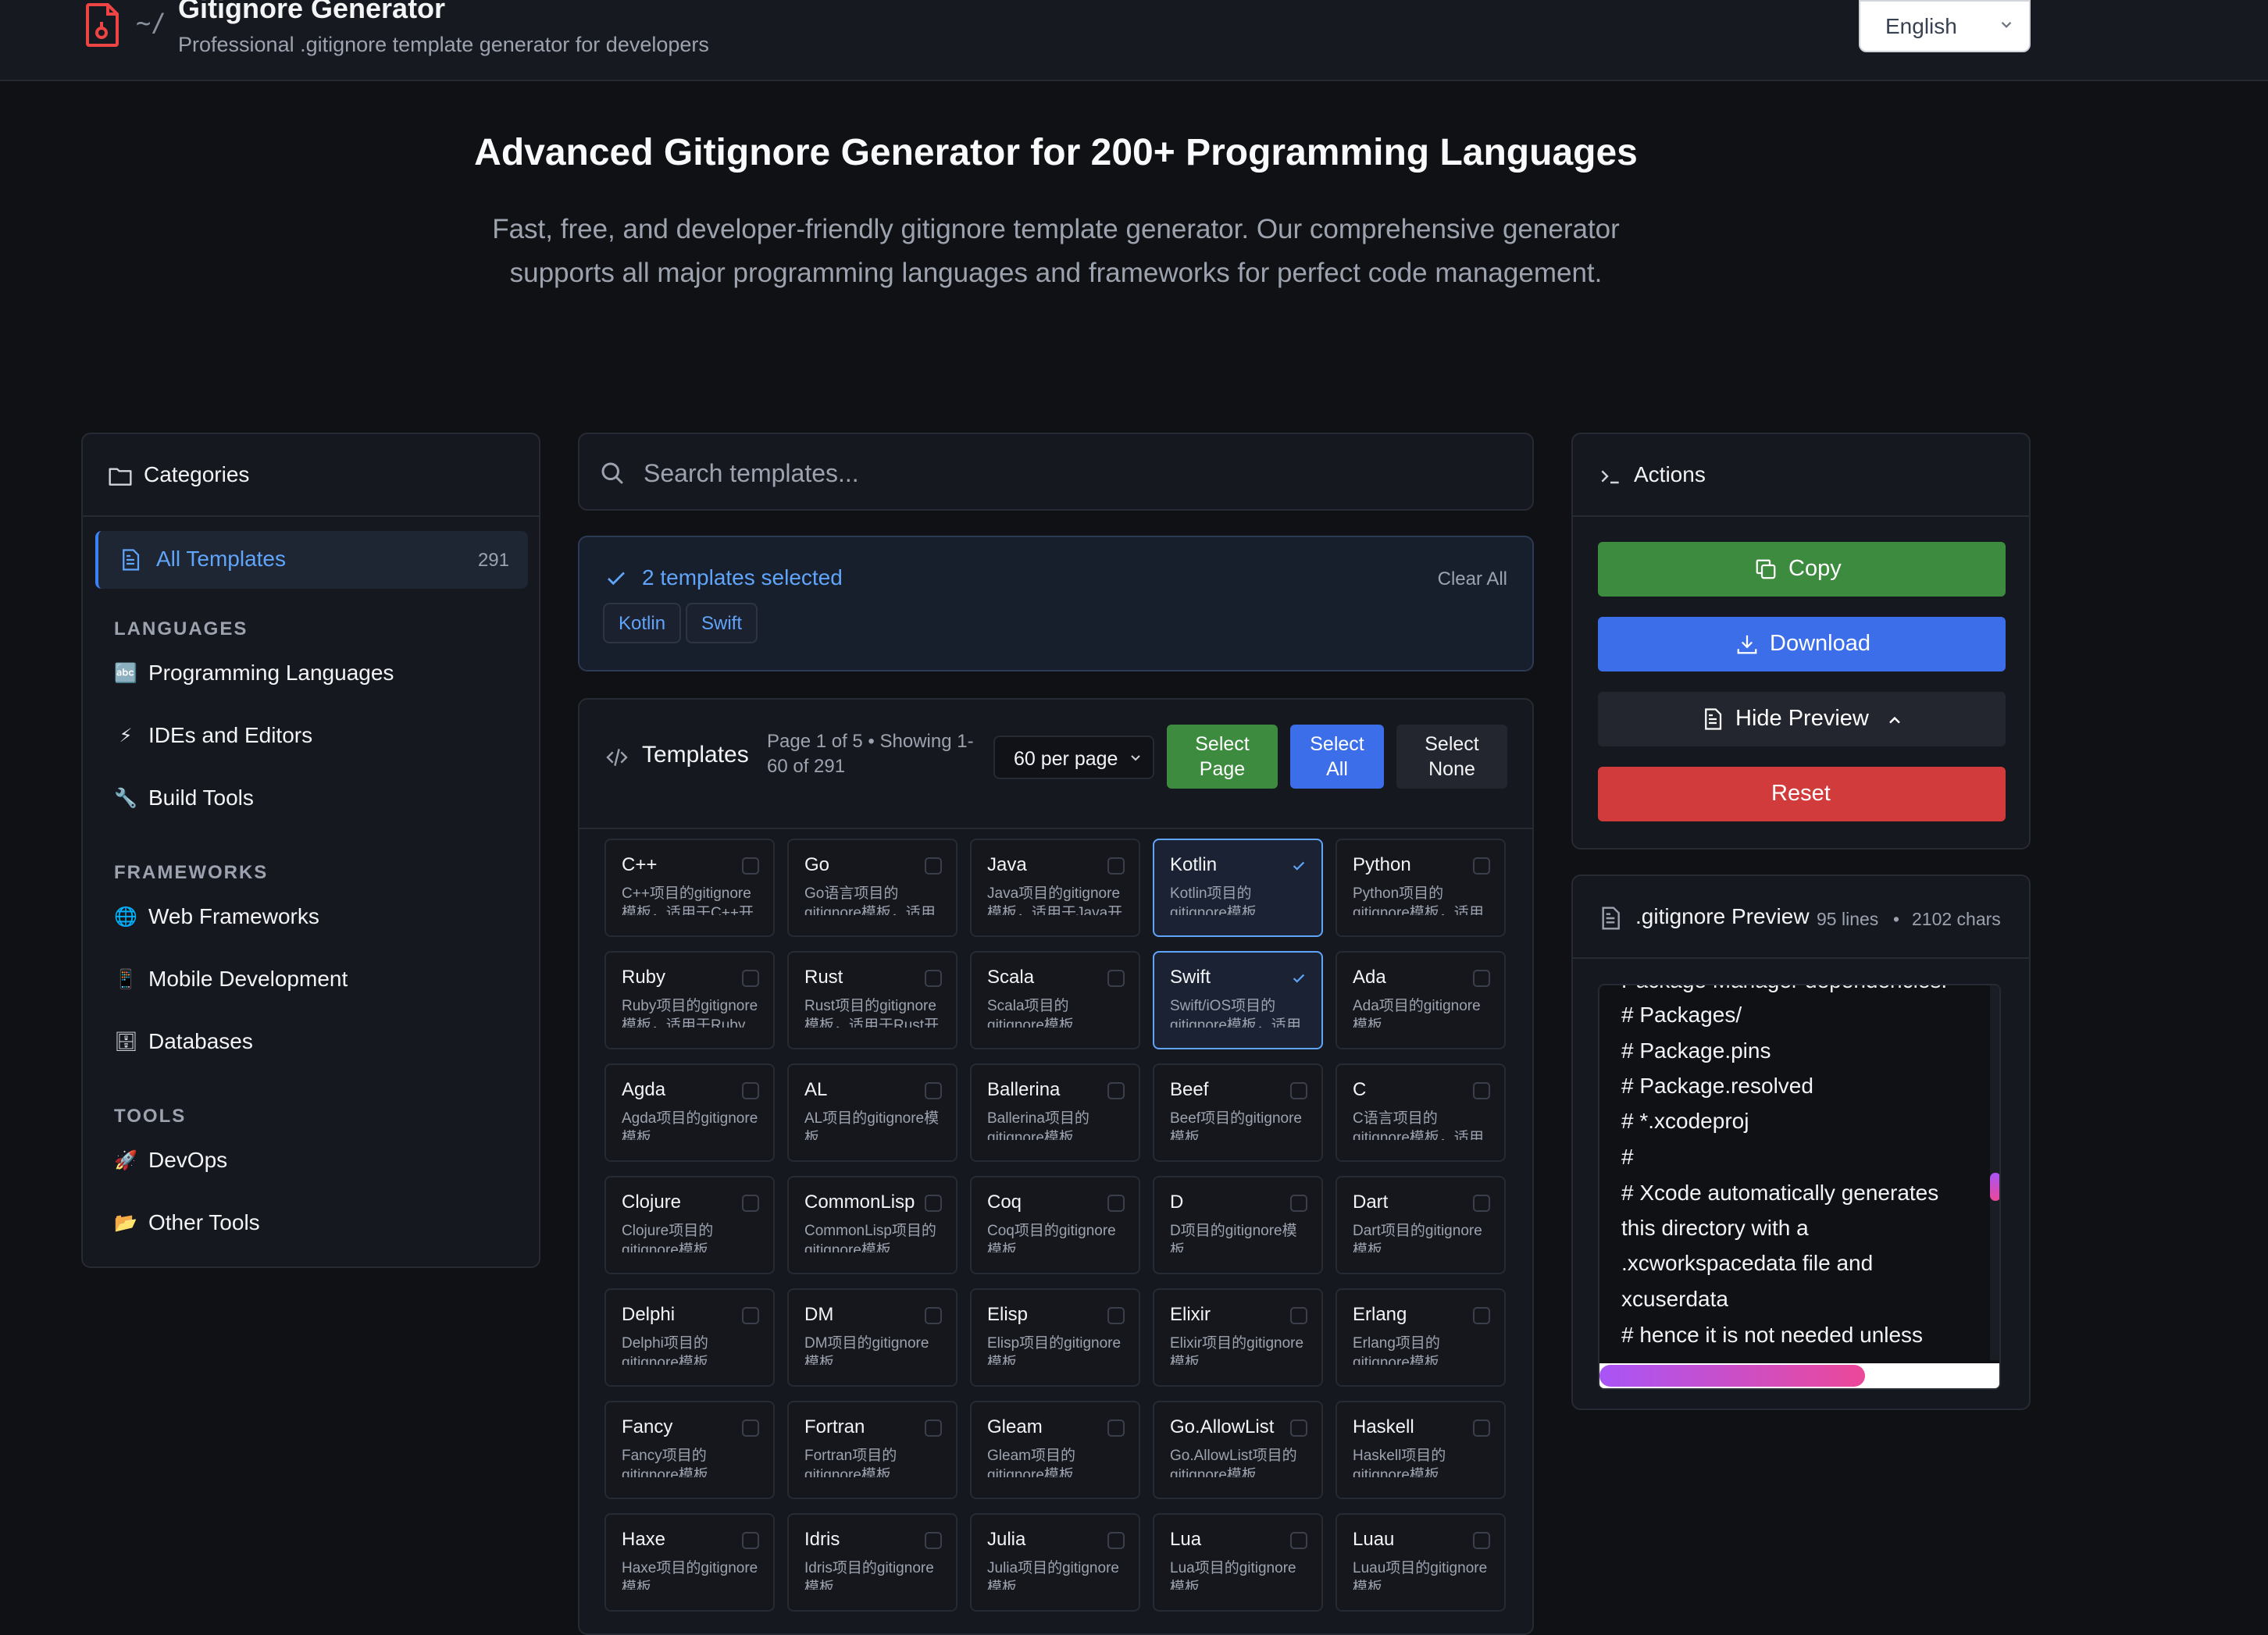  Describe the element at coordinates (1420, 888) in the screenshot. I see `template-card-python: Python Python项目的gitignore模板，适用于Python开发` at that location.